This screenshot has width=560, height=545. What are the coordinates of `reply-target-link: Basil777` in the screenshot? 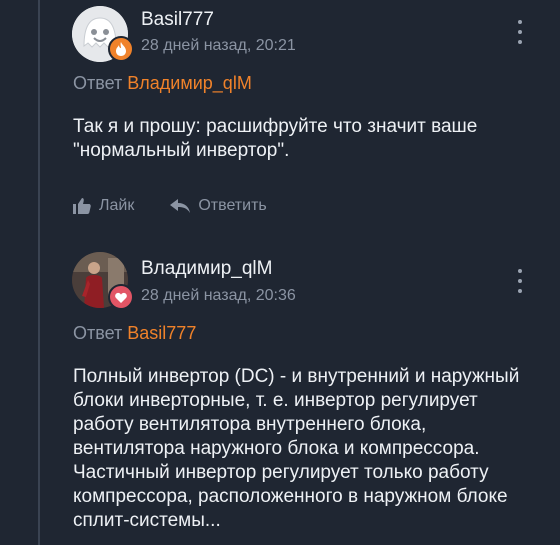 It's located at (161, 333).